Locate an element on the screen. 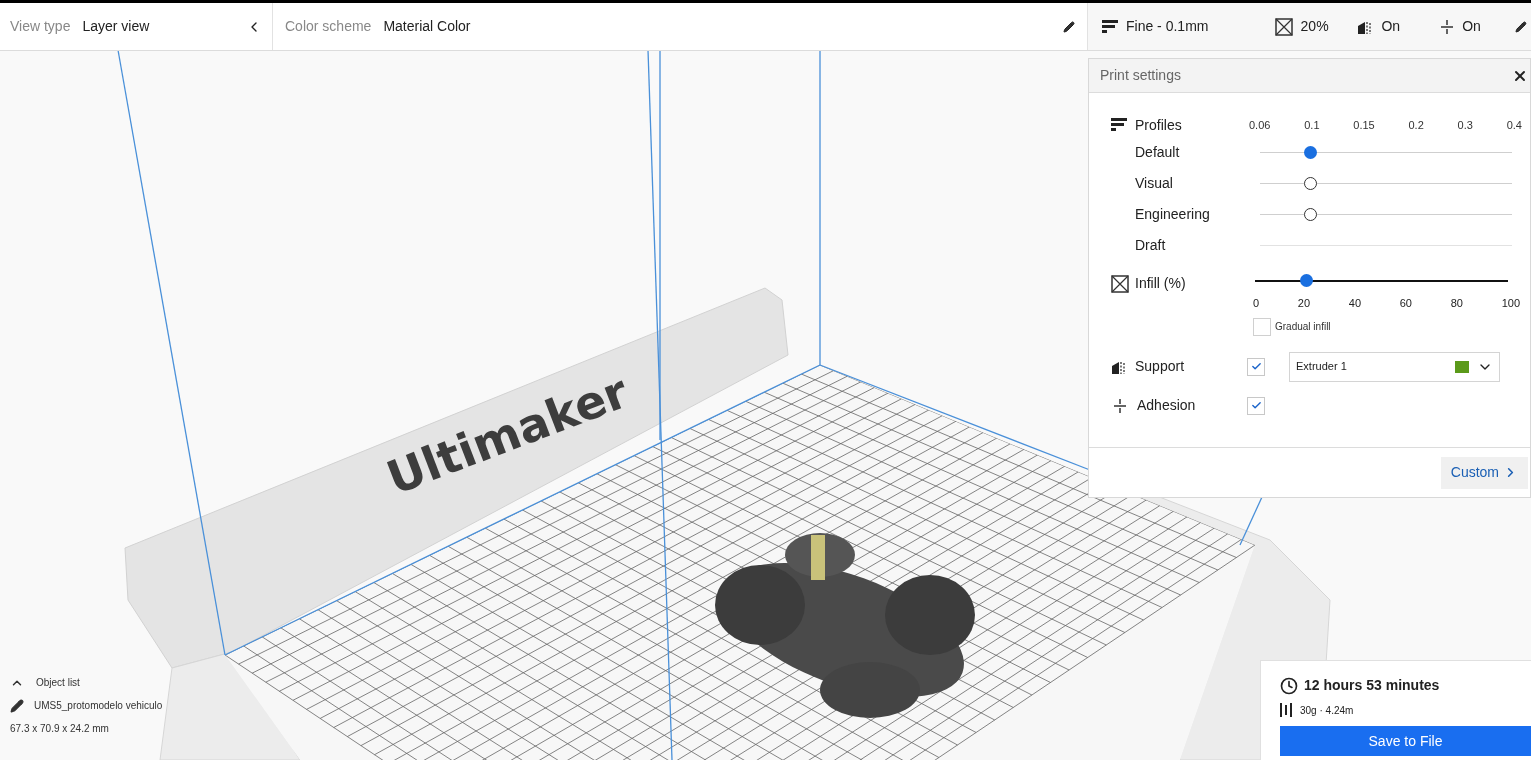 The image size is (1531, 760). infill-tick-label: 40 is located at coordinates (1355, 303).